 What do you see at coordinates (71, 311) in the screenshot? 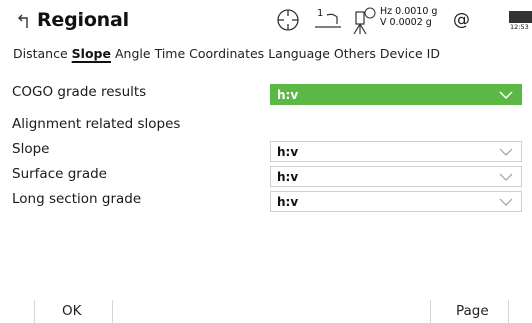
I see `ok-button: OK` at bounding box center [71, 311].